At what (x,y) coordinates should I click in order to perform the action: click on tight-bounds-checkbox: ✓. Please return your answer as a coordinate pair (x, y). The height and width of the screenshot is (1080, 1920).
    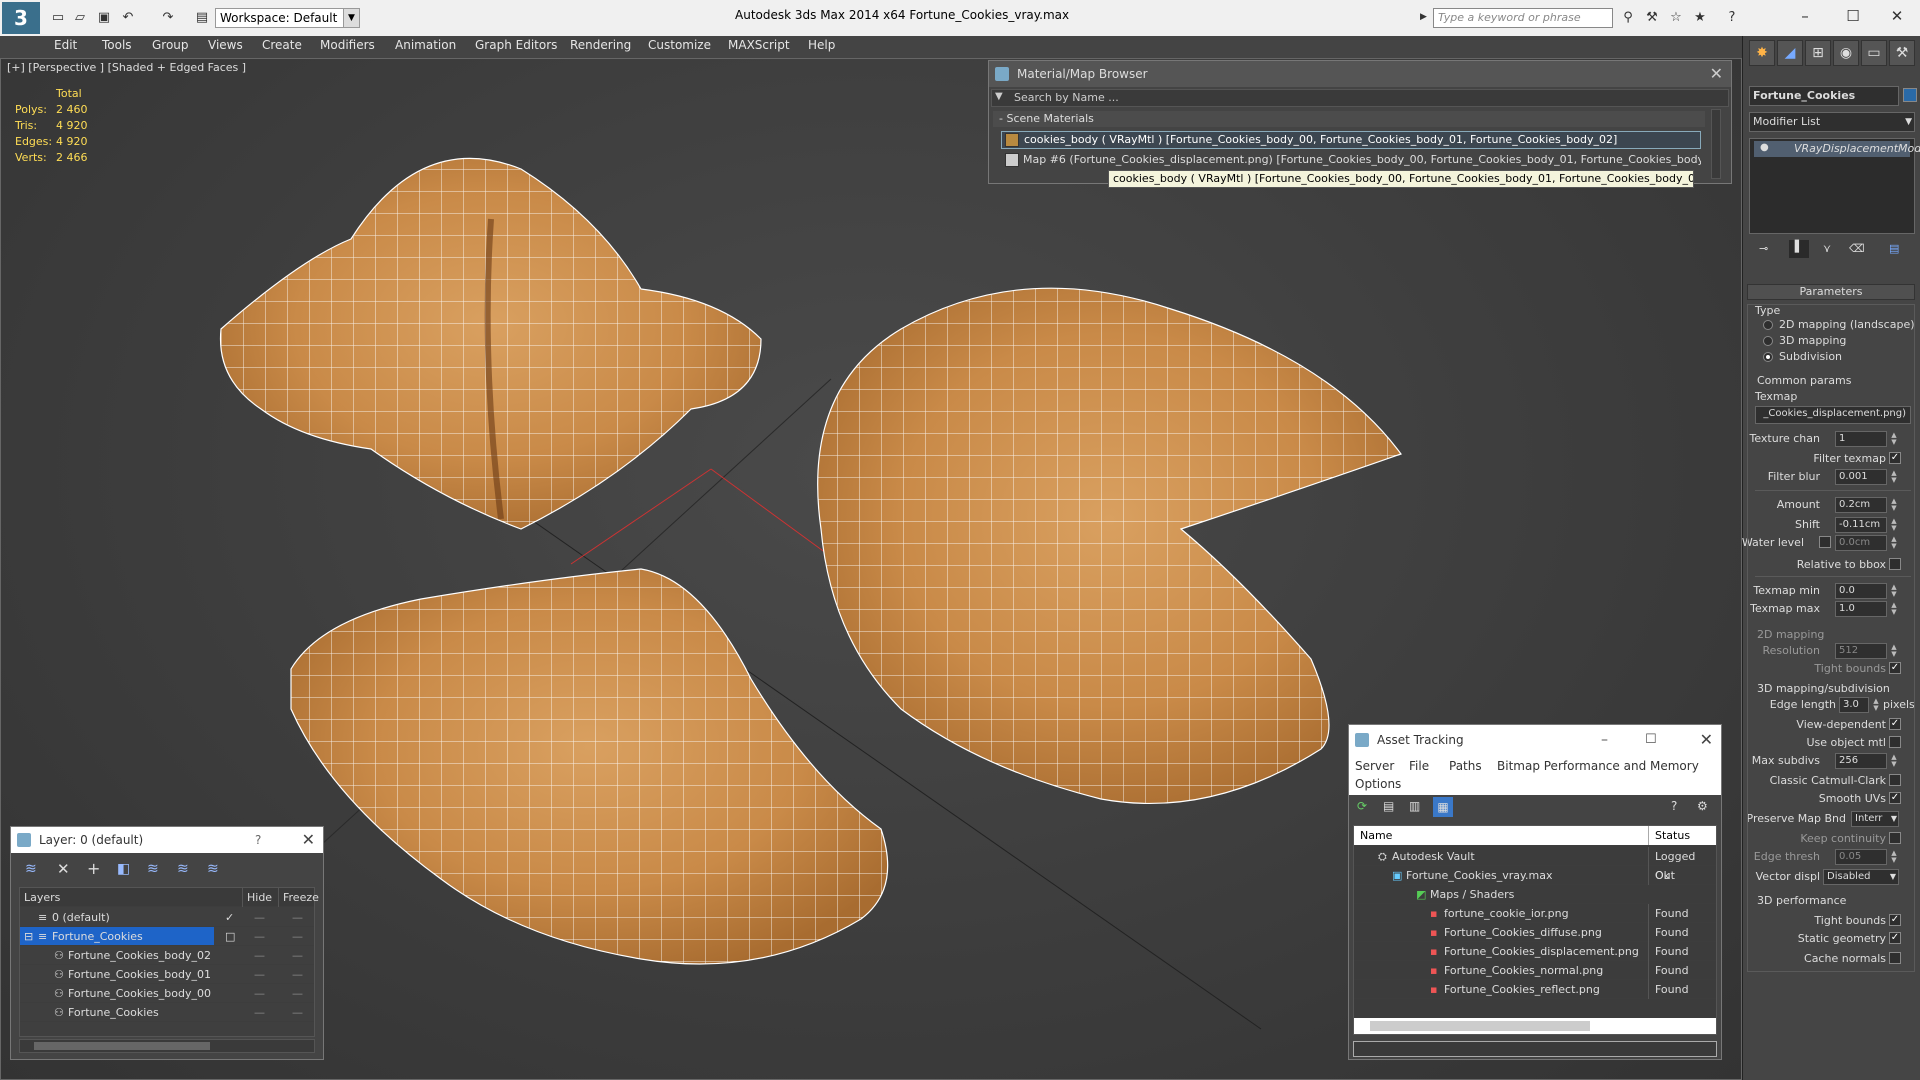
    Looking at the image, I should click on (1895, 668).